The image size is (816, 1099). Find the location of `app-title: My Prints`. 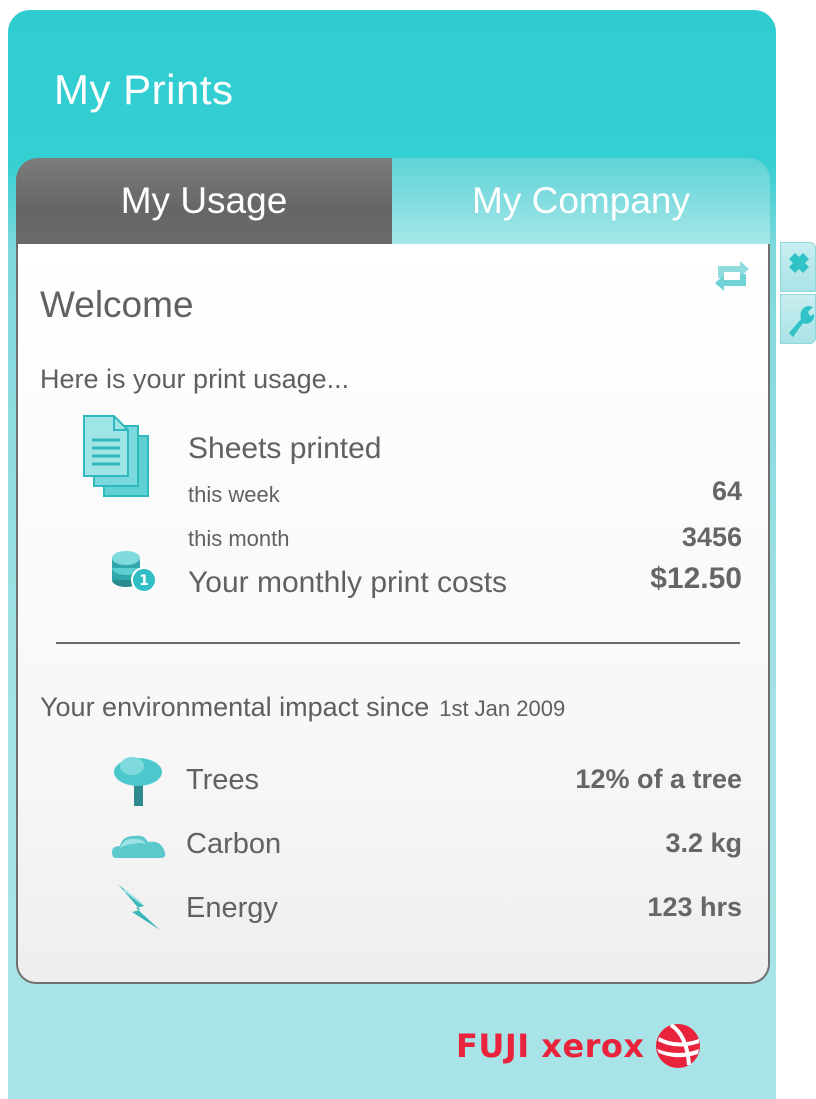

app-title: My Prints is located at coordinates (144, 89).